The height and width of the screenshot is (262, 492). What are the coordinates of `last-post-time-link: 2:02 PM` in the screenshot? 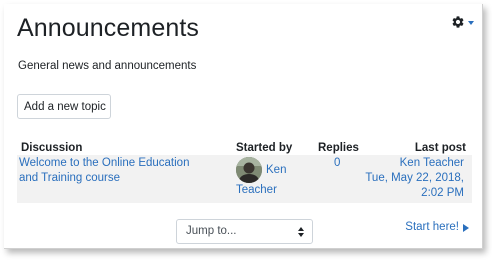 It's located at (414, 193).